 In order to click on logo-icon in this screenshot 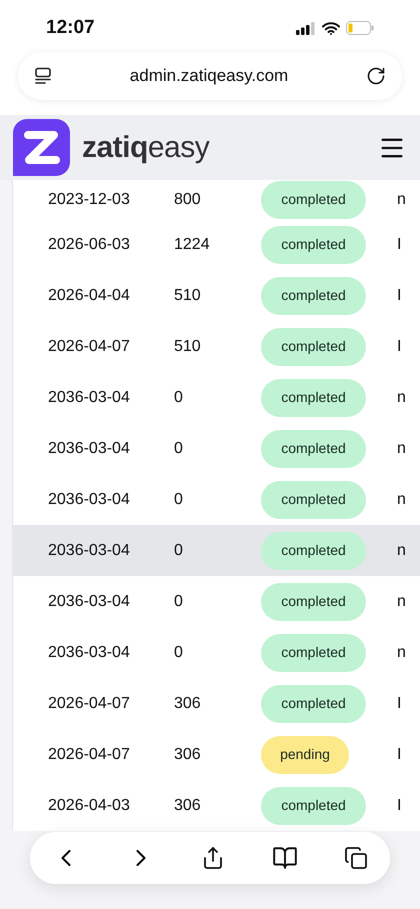, I will do `click(41, 147)`.